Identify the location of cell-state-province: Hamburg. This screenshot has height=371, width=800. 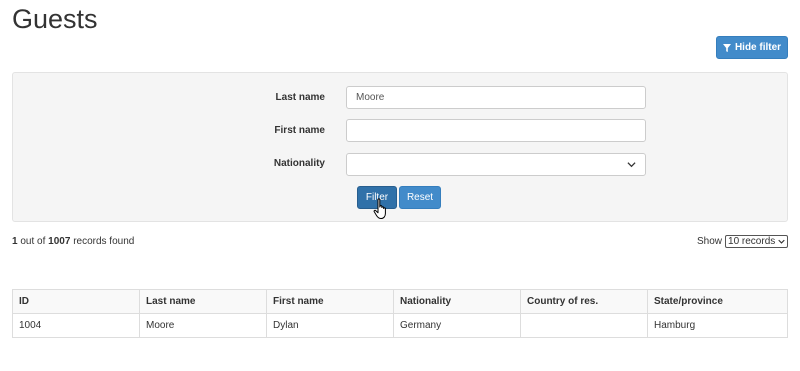
(717, 325).